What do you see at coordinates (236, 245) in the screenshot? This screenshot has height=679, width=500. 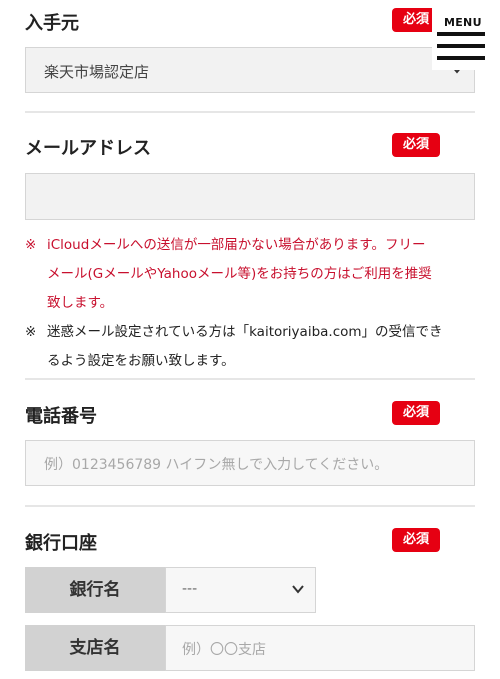 I see `note-line: iCloudメールへの送信が一部届かない場合があります。フリー` at bounding box center [236, 245].